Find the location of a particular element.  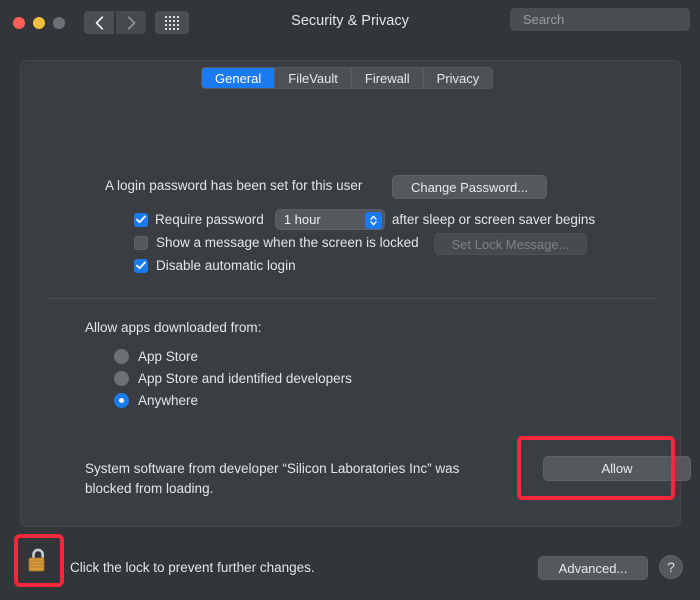

tab-firewall: Firewall is located at coordinates (387, 78).